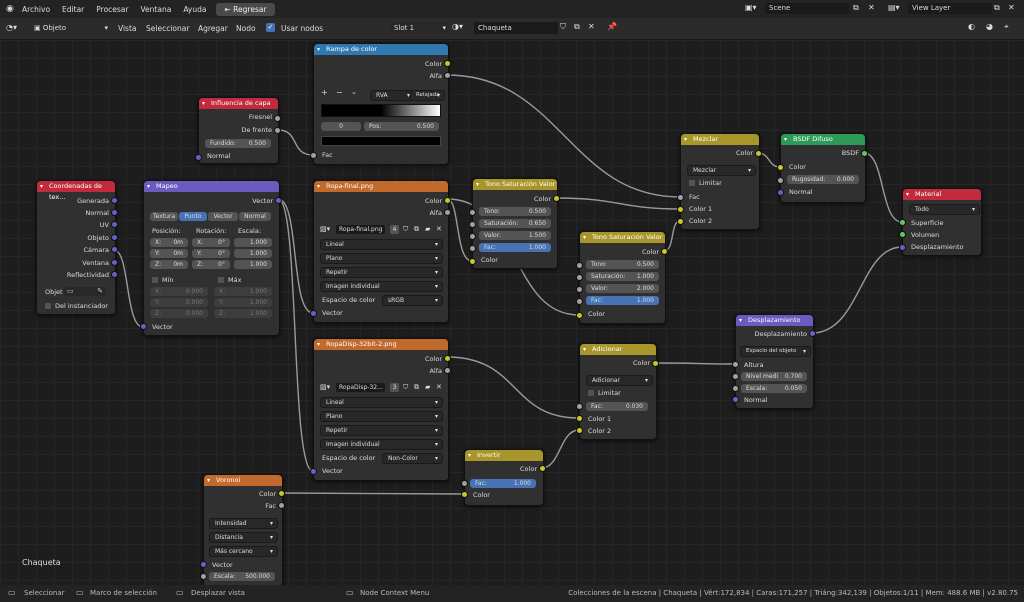 The height and width of the screenshot is (602, 1024). What do you see at coordinates (238, 143) in the screenshot?
I see `blend-field: Fundido: 0.500` at bounding box center [238, 143].